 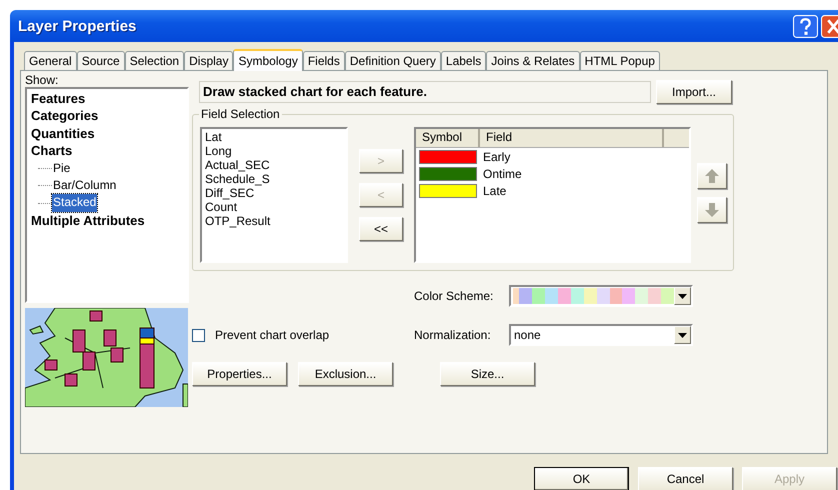 What do you see at coordinates (100, 60) in the screenshot?
I see `tab: Source` at bounding box center [100, 60].